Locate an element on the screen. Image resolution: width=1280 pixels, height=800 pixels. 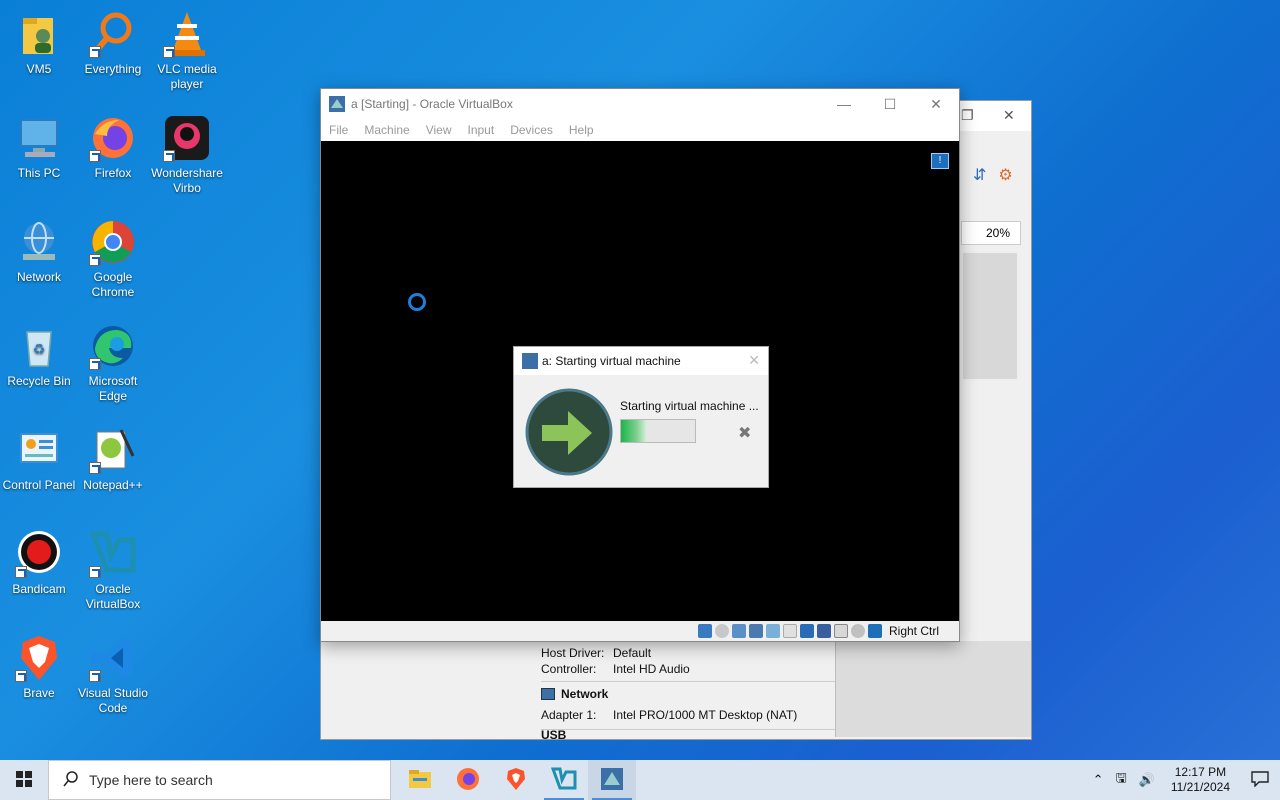
search-placeholder: Type here to search is located at coordinates (151, 780).